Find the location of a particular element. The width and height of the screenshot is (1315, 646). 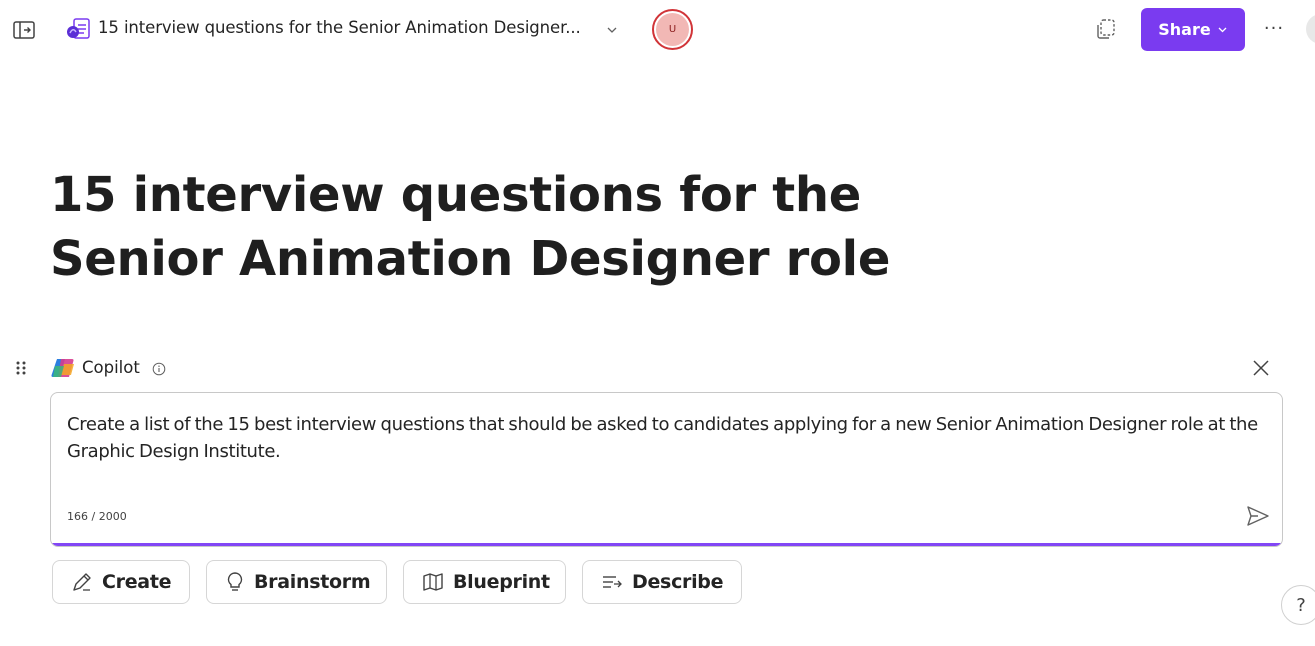

describe-button: Describe is located at coordinates (662, 582).